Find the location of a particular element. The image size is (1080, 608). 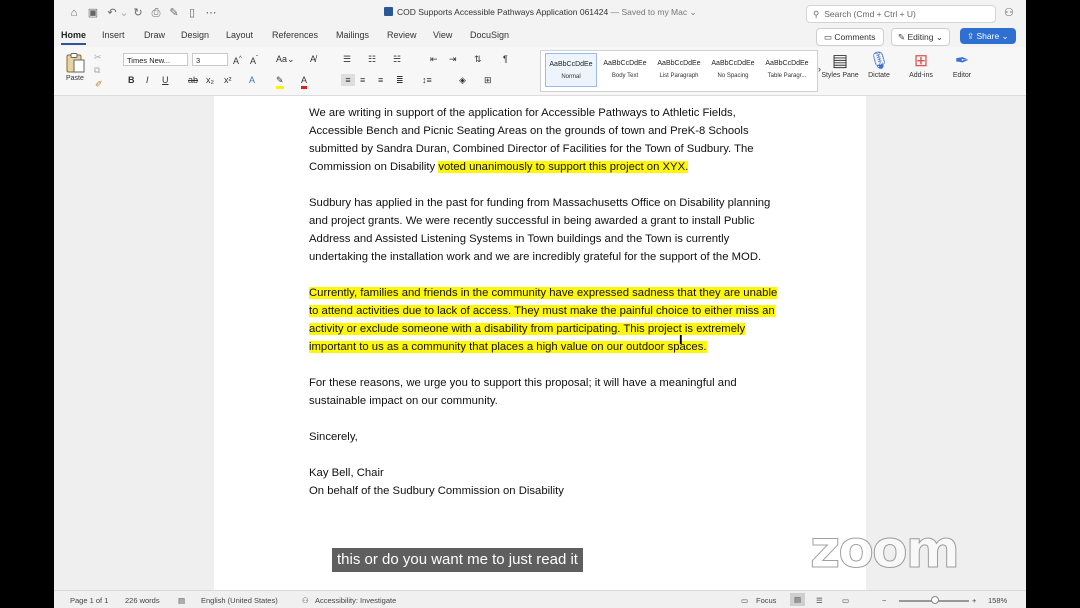

share-button: ⇪ Share ⌄ is located at coordinates (988, 36).